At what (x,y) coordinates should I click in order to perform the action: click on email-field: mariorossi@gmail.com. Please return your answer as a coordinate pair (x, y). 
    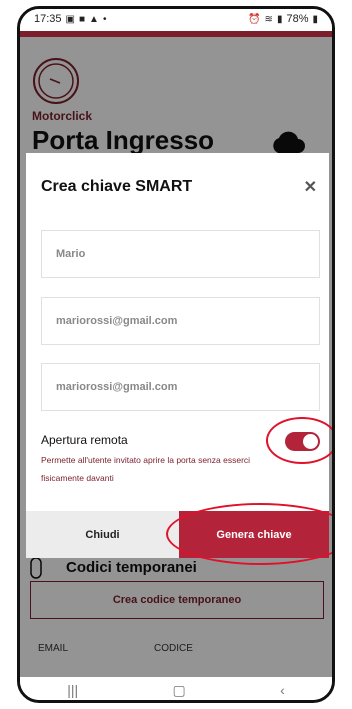
    Looking at the image, I should click on (180, 321).